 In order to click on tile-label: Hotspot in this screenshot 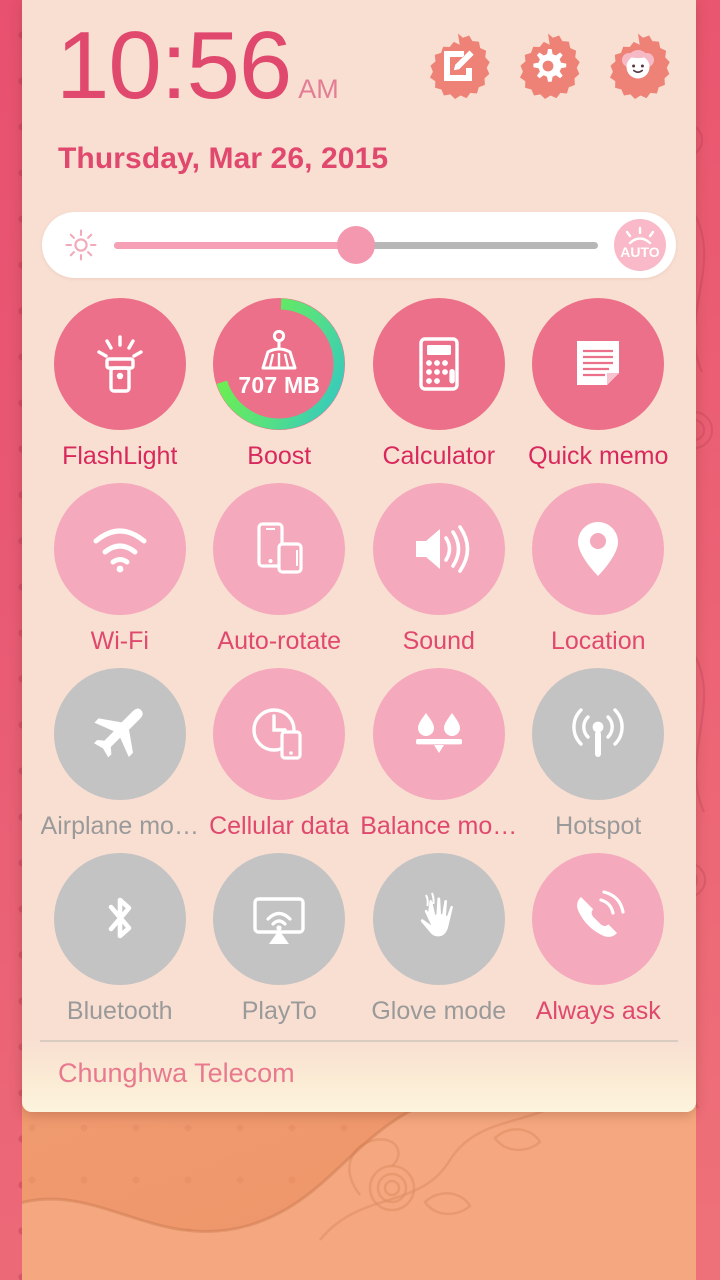, I will do `click(598, 826)`.